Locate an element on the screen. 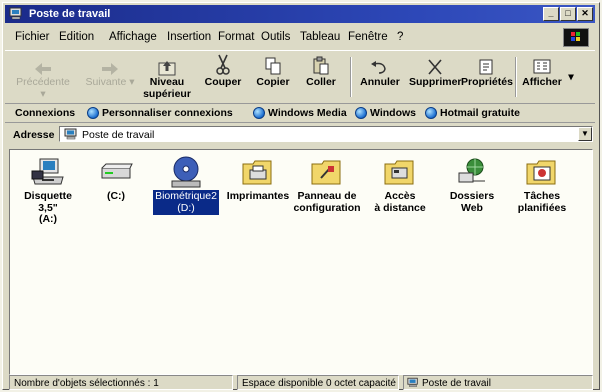  view-label: Afficher is located at coordinates (542, 82).